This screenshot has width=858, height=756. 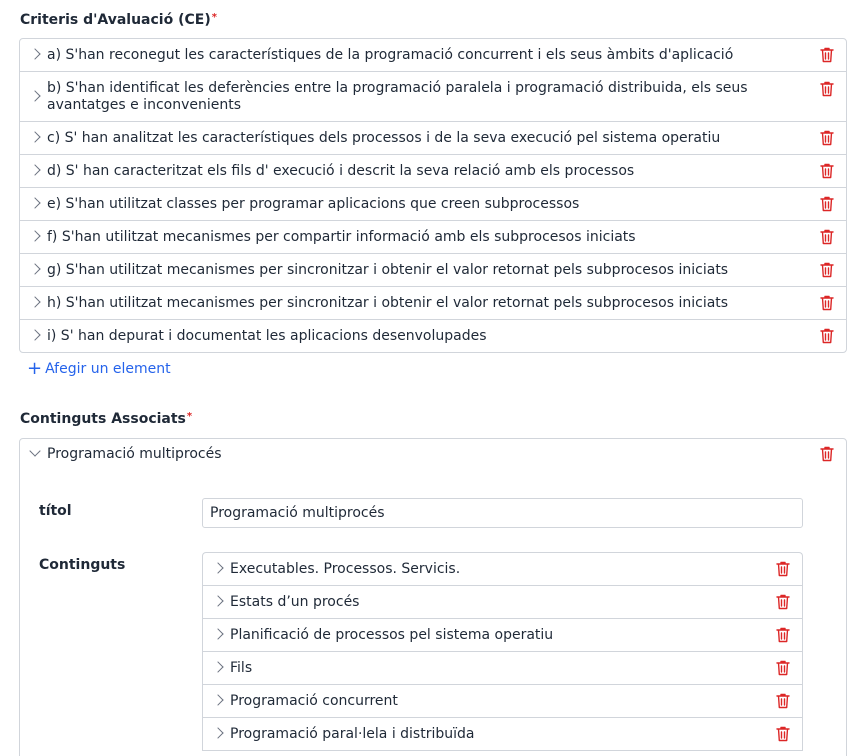 What do you see at coordinates (502, 602) in the screenshot?
I see `continguts-list-item: Estats d’un procés` at bounding box center [502, 602].